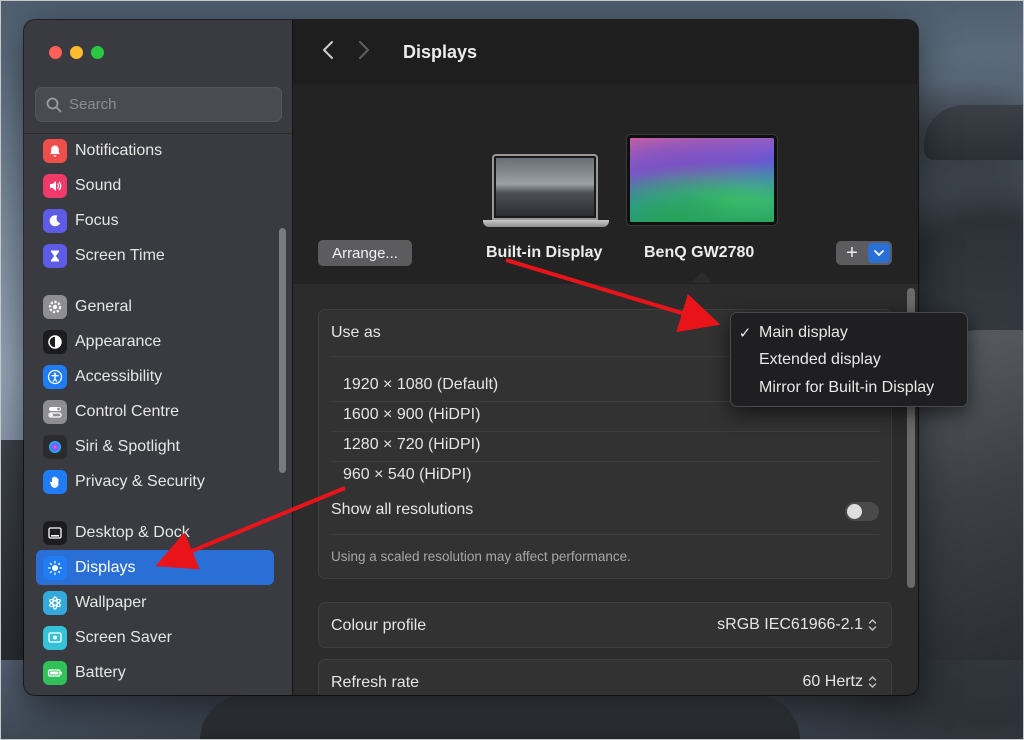 Image resolution: width=1024 pixels, height=740 pixels. What do you see at coordinates (55, 185) in the screenshot?
I see `speaker-icon` at bounding box center [55, 185].